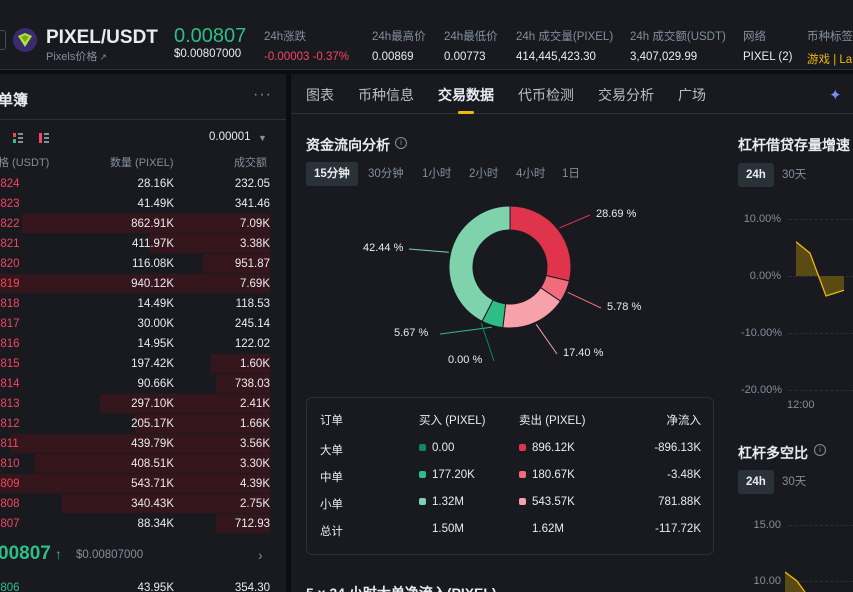 The height and width of the screenshot is (592, 853). Describe the element at coordinates (135, 344) in the screenshot. I see `ask-row: 0816 14.95K 122.02` at that location.